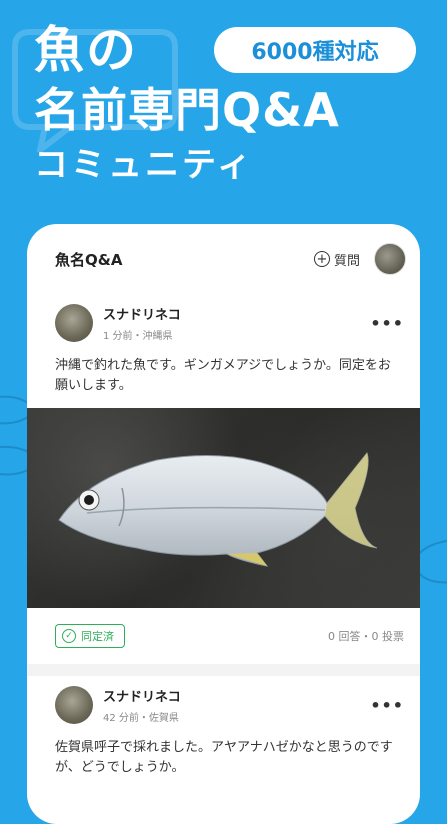 This screenshot has height=824, width=447. Describe the element at coordinates (138, 336) in the screenshot. I see `post-meta: 1 分前・沖縄県` at that location.